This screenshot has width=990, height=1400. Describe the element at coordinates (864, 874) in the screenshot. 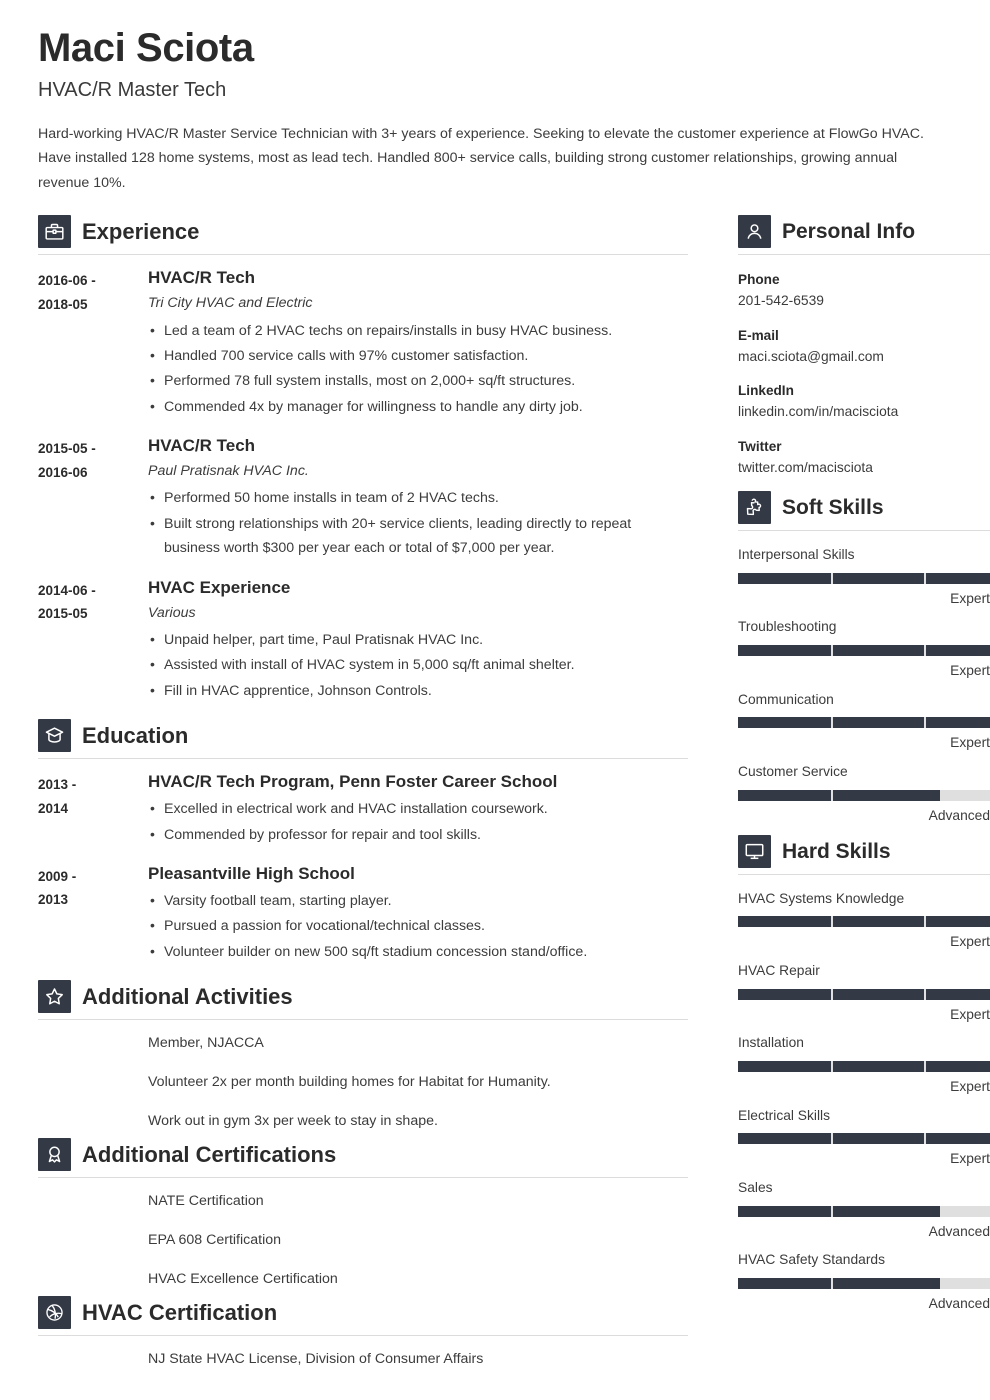

I see `divider-hard-skills` at that location.